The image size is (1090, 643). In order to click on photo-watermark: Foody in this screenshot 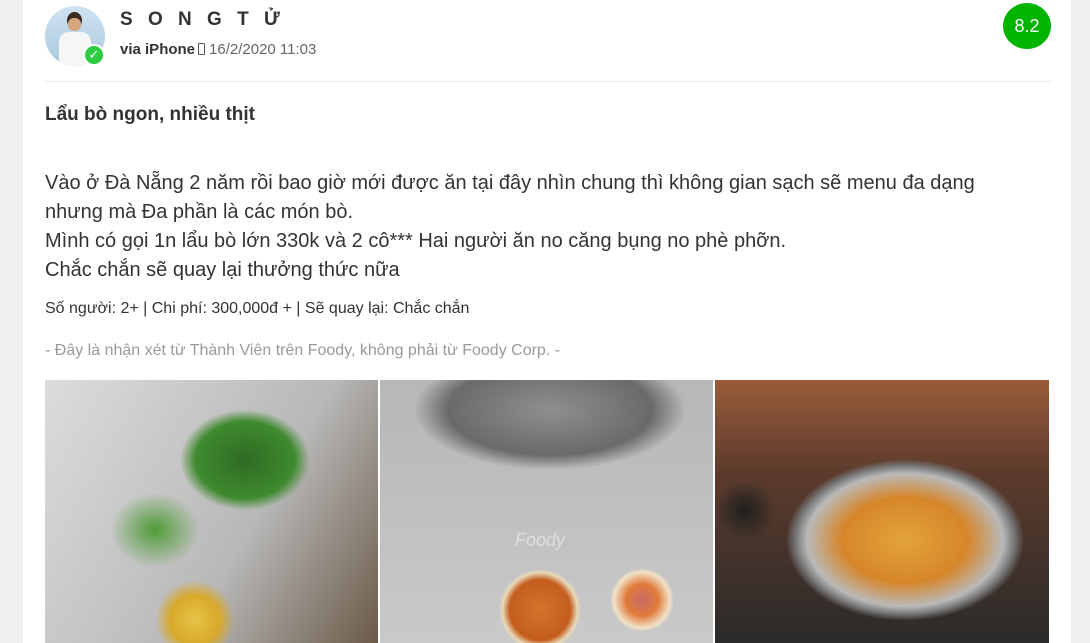, I will do `click(540, 540)`.